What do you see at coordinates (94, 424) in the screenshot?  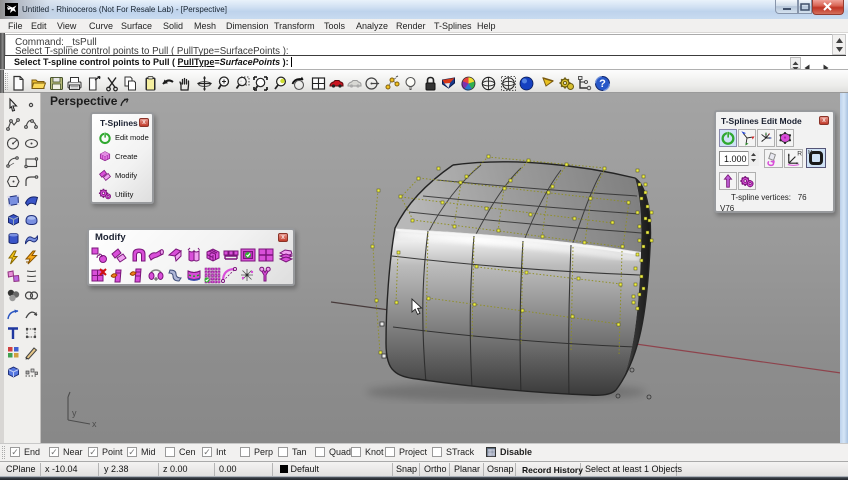 I see `svg-text: x` at bounding box center [94, 424].